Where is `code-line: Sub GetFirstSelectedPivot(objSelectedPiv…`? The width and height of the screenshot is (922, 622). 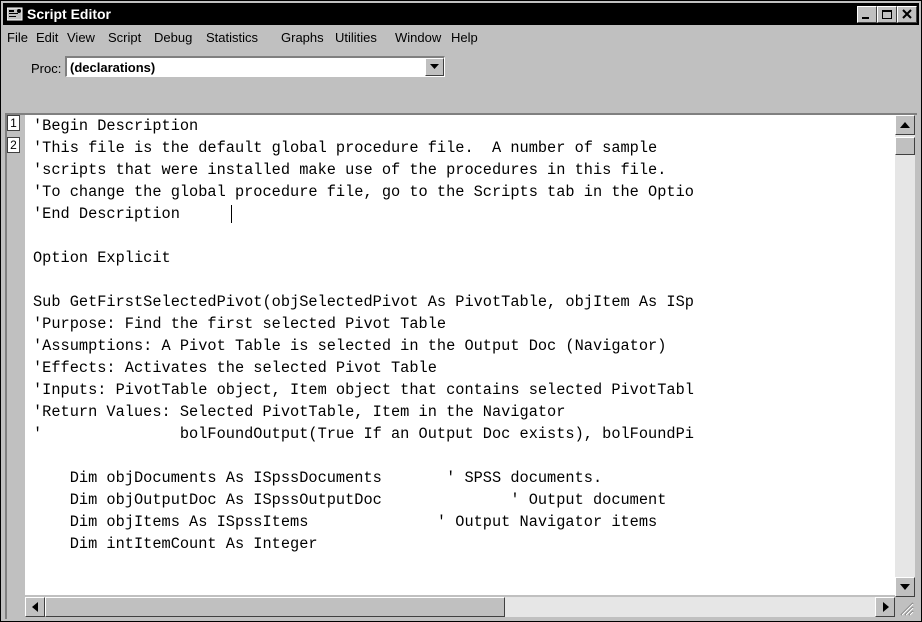
code-line: Sub GetFirstSelectedPivot(objSelectedPiv… is located at coordinates (363, 302).